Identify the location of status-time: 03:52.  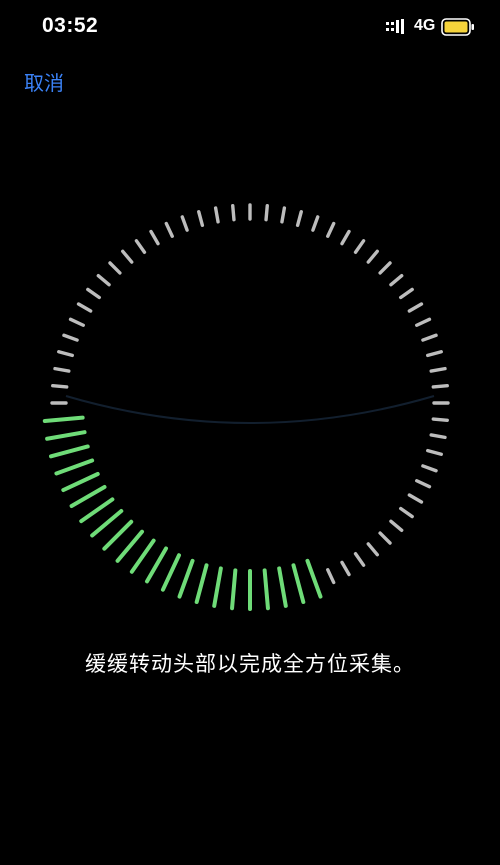
(70, 25).